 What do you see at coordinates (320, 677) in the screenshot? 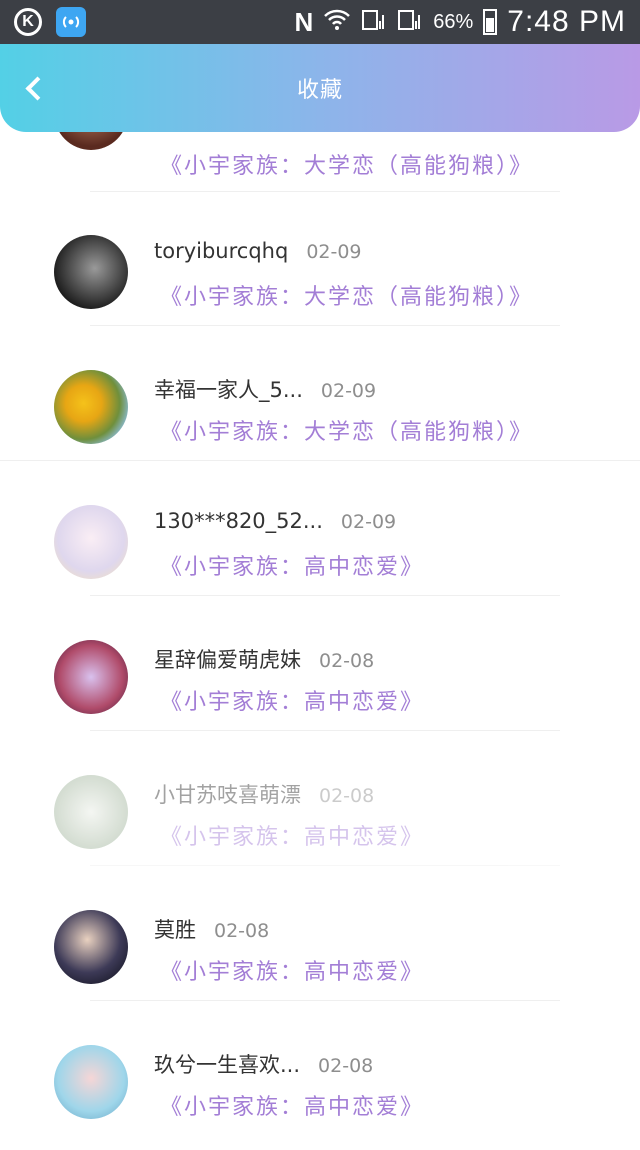
I see `list-item: 星辞偏爱萌虎妹 02-08 《小宇家族：高中恋爱》` at bounding box center [320, 677].